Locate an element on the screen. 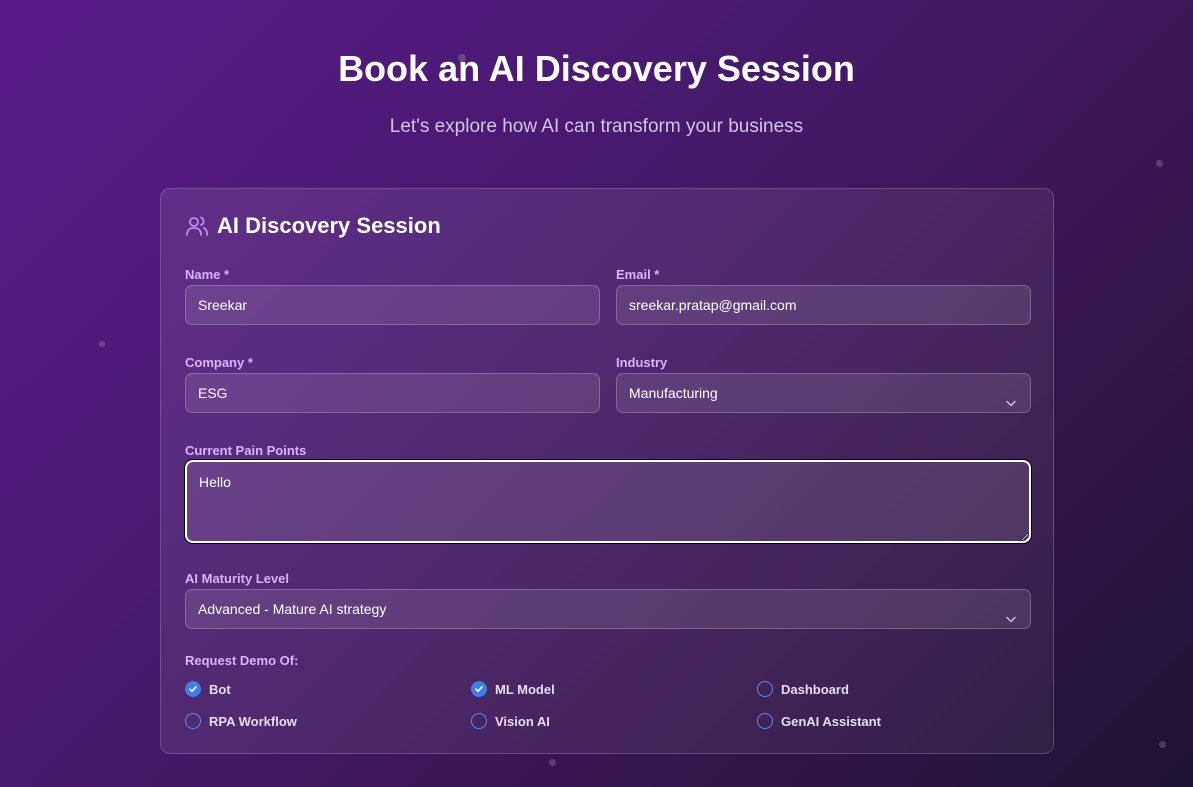 Image resolution: width=1193 pixels, height=787 pixels. email-label: Email * is located at coordinates (638, 274).